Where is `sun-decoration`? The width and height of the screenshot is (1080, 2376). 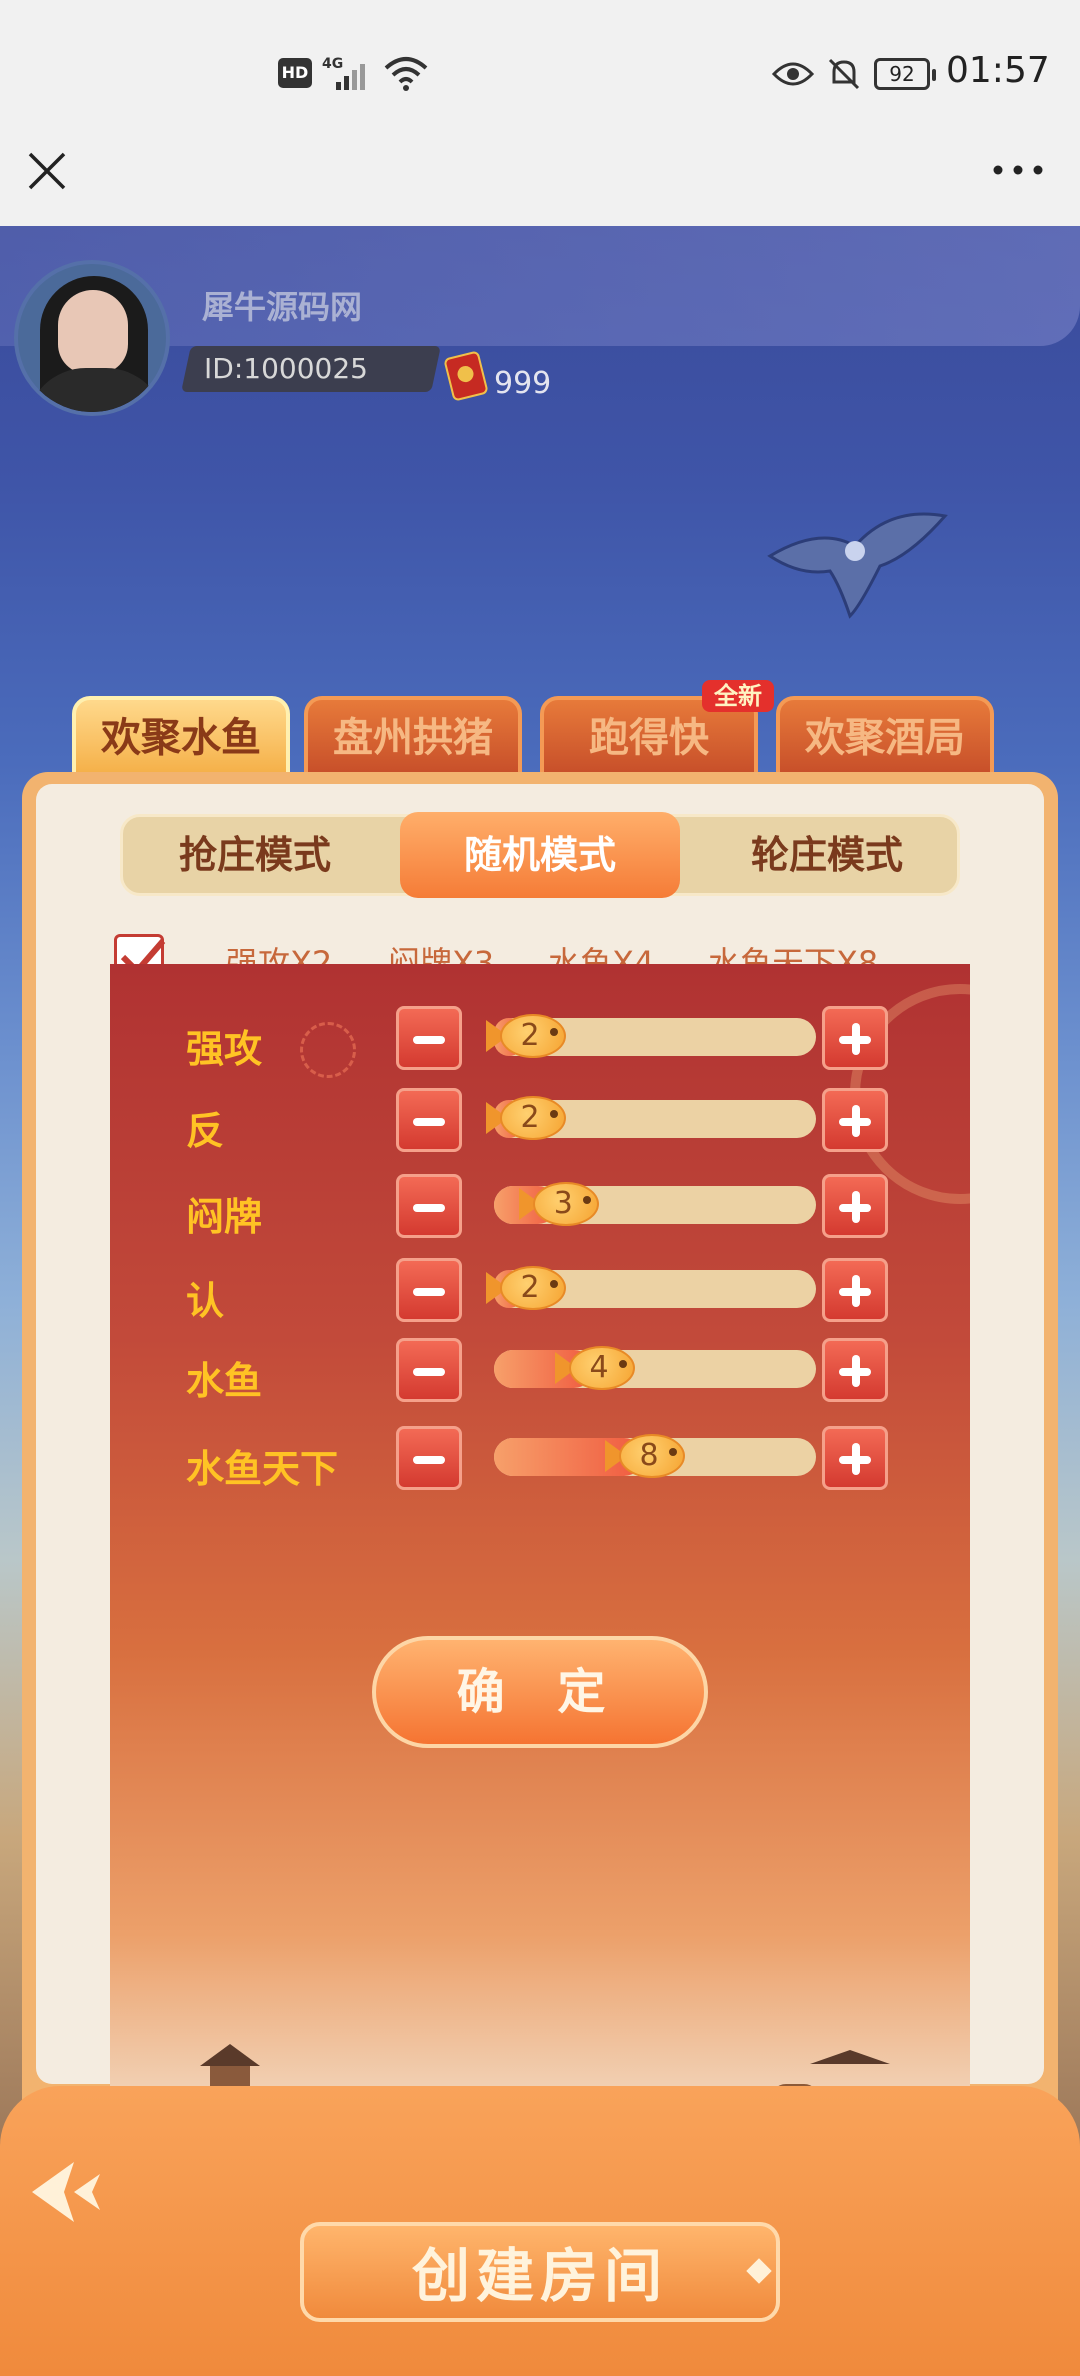
sun-decoration is located at coordinates (328, 1050).